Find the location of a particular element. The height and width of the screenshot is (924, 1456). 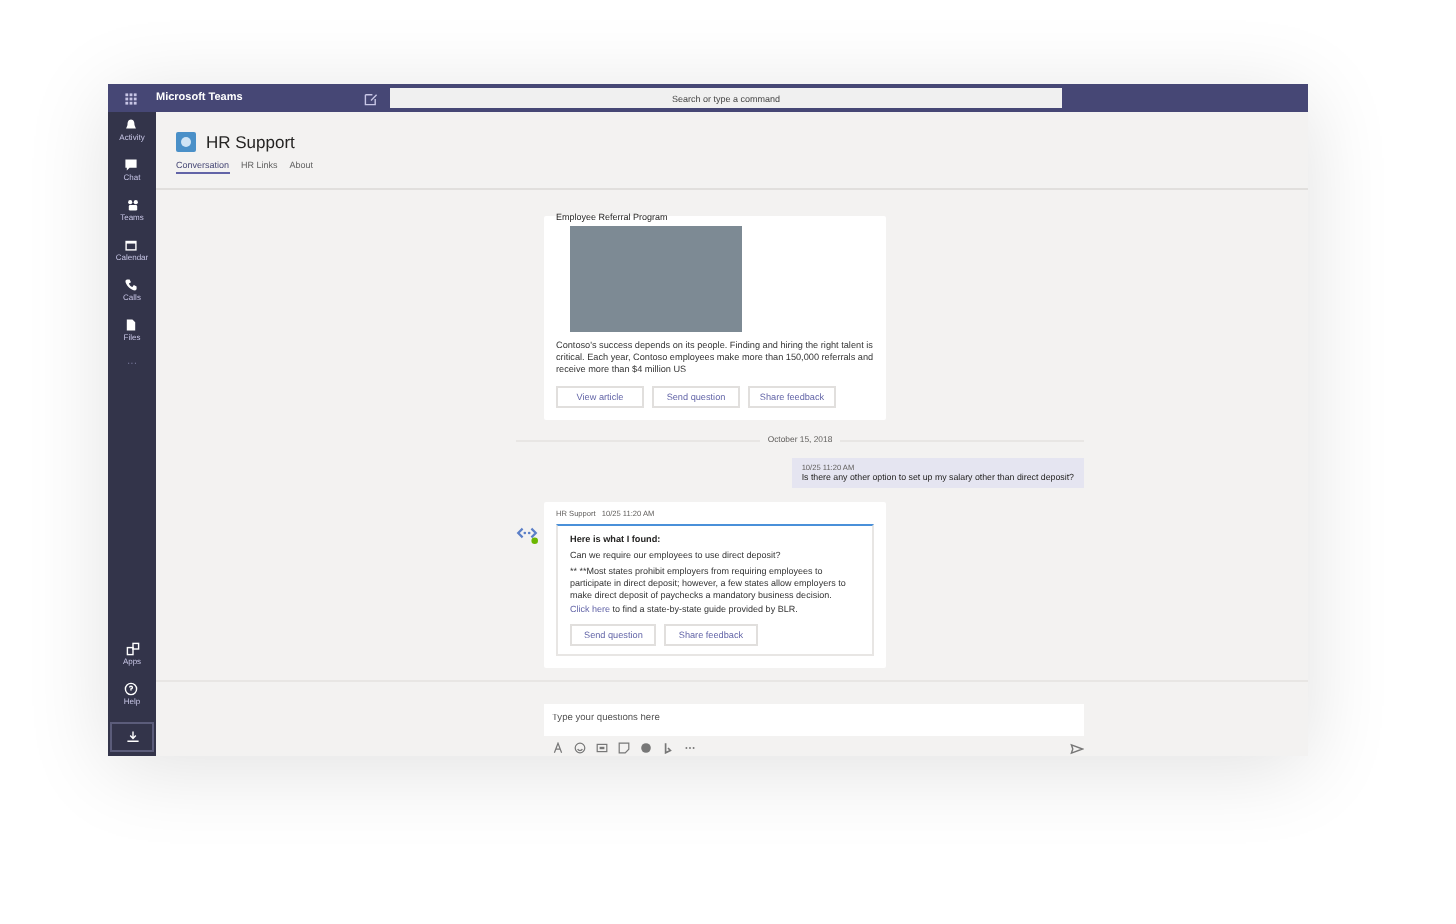

compose-icon is located at coordinates (371, 98).